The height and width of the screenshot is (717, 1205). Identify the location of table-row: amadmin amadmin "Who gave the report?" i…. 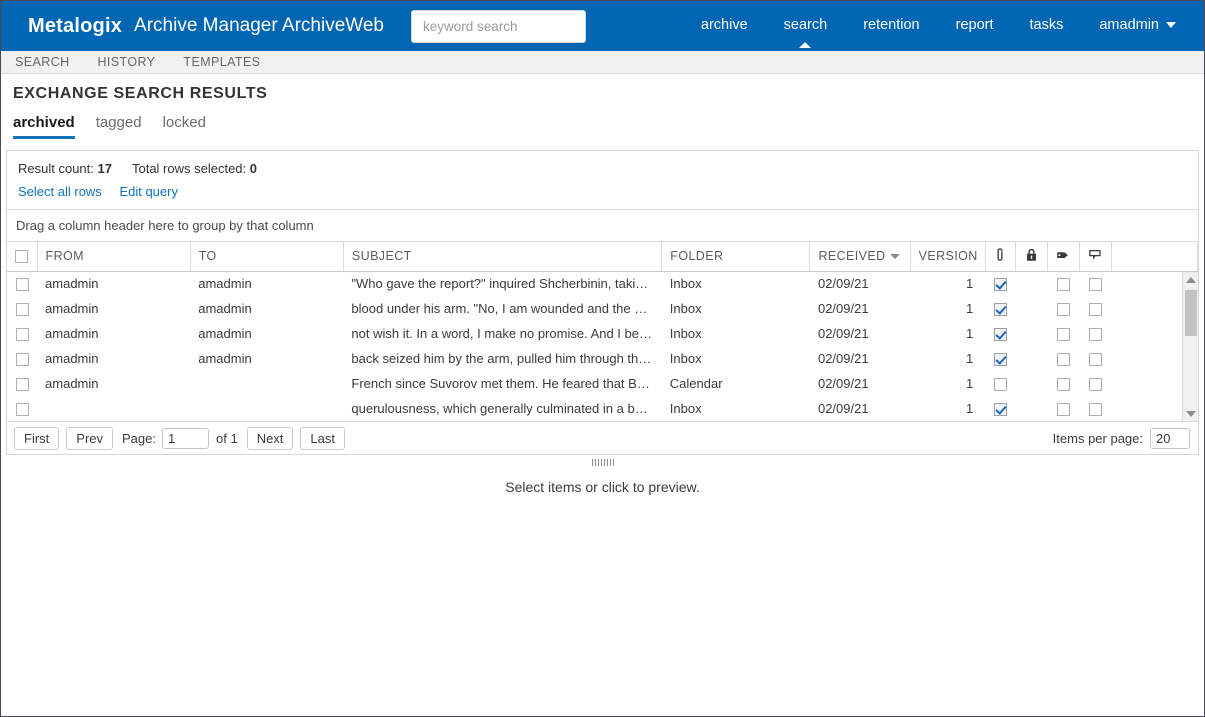
(602, 283).